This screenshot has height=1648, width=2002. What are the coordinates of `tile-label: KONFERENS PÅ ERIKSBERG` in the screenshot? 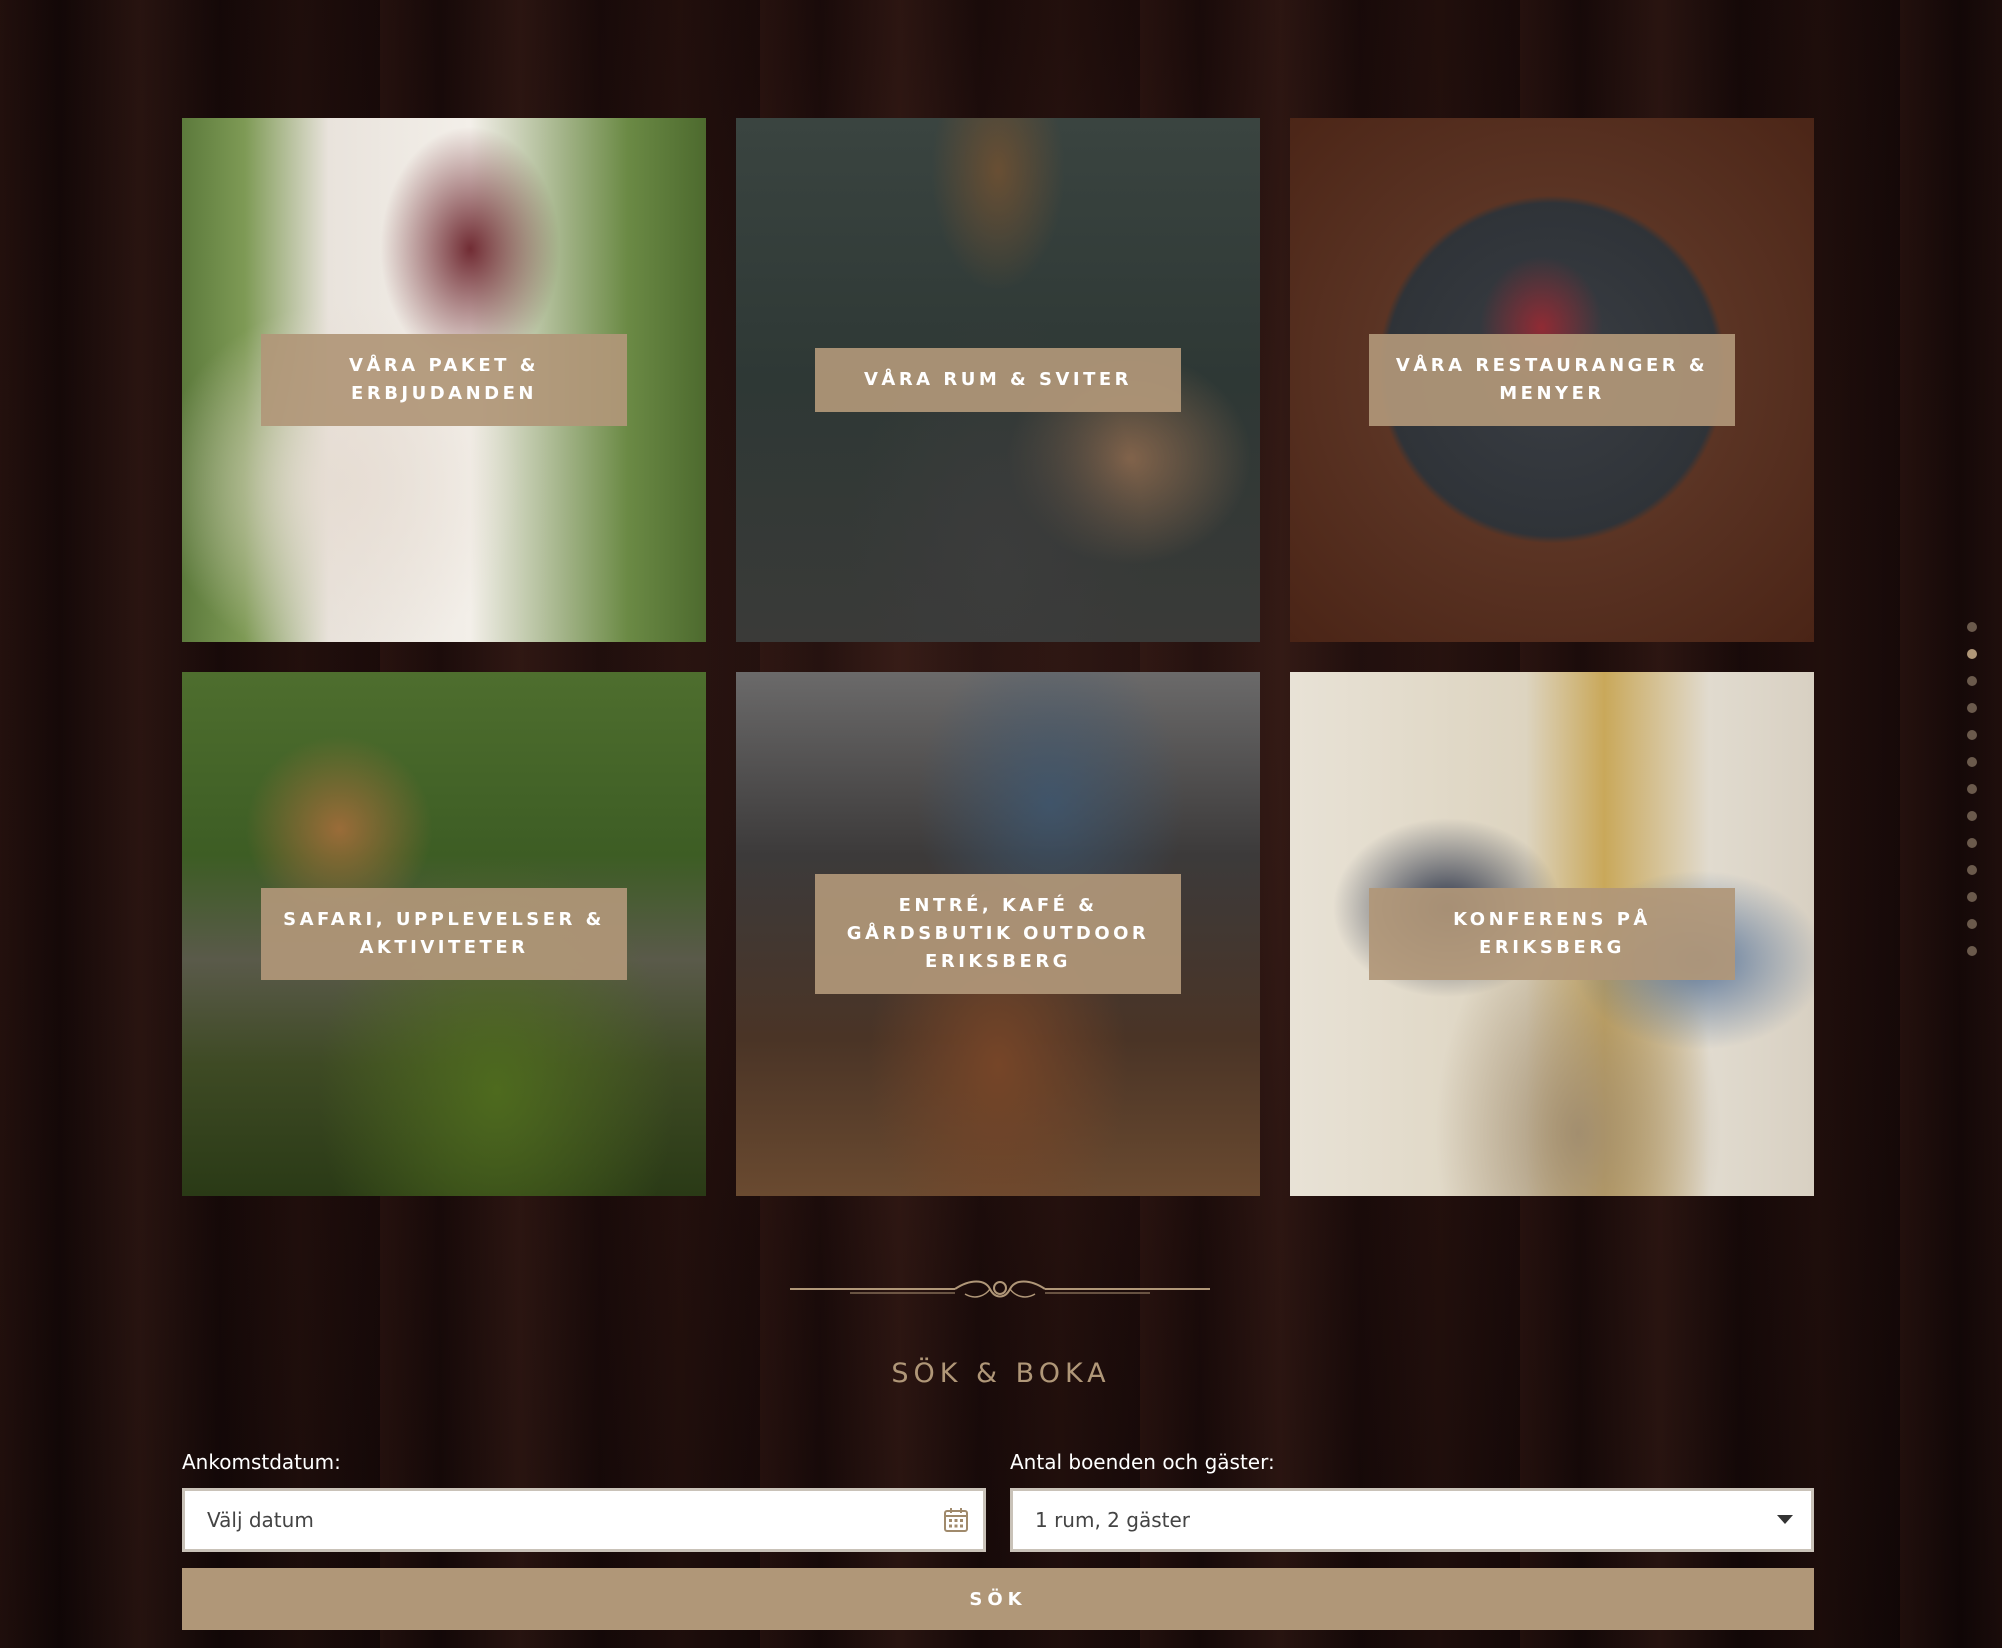 It's located at (1552, 934).